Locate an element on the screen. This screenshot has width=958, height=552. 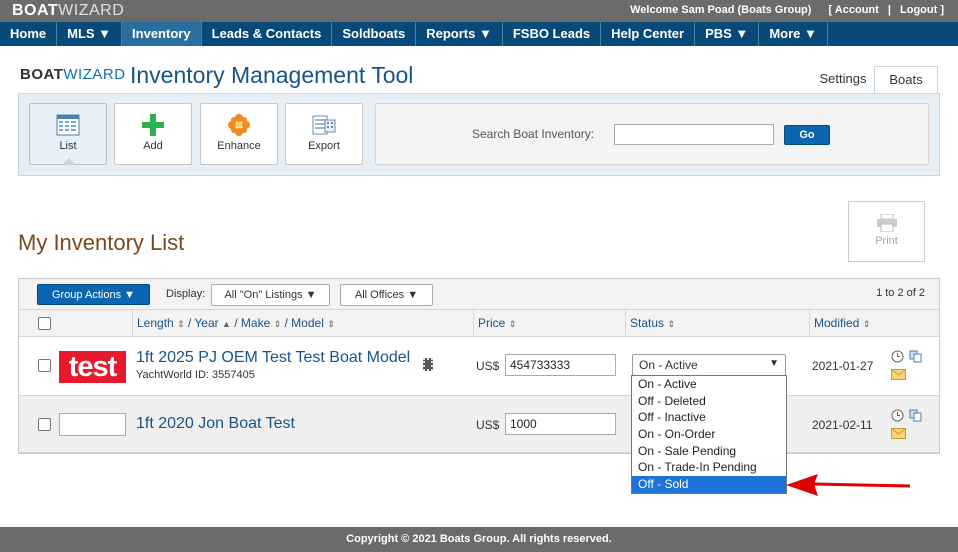
chevron-down-icon: ▼ is located at coordinates (774, 363).